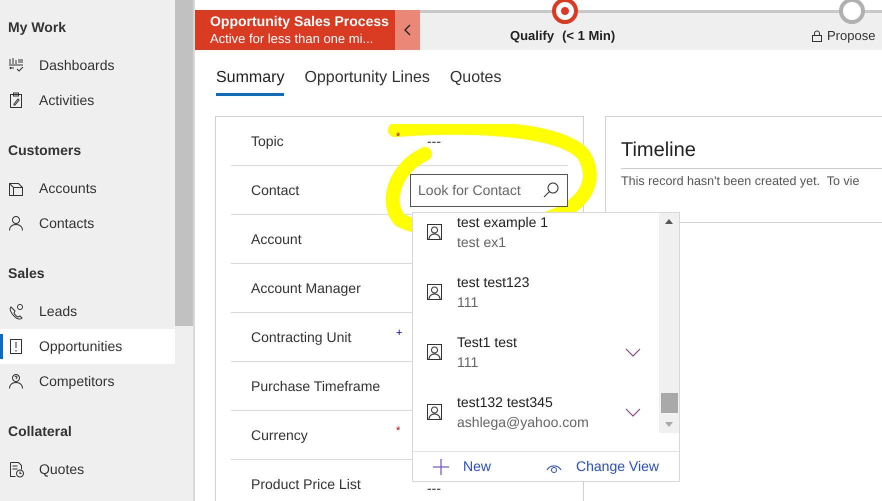  What do you see at coordinates (306, 484) in the screenshot?
I see `field-label: Product Price List` at bounding box center [306, 484].